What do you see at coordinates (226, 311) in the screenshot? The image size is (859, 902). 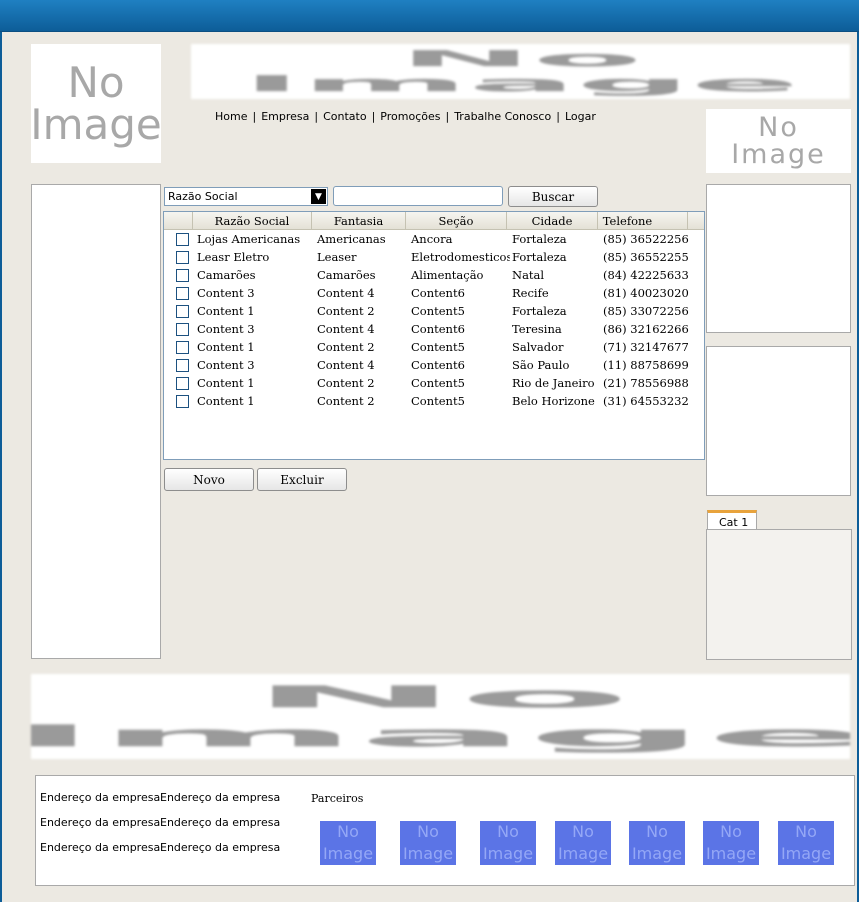 I see `table-cell: Content 1` at bounding box center [226, 311].